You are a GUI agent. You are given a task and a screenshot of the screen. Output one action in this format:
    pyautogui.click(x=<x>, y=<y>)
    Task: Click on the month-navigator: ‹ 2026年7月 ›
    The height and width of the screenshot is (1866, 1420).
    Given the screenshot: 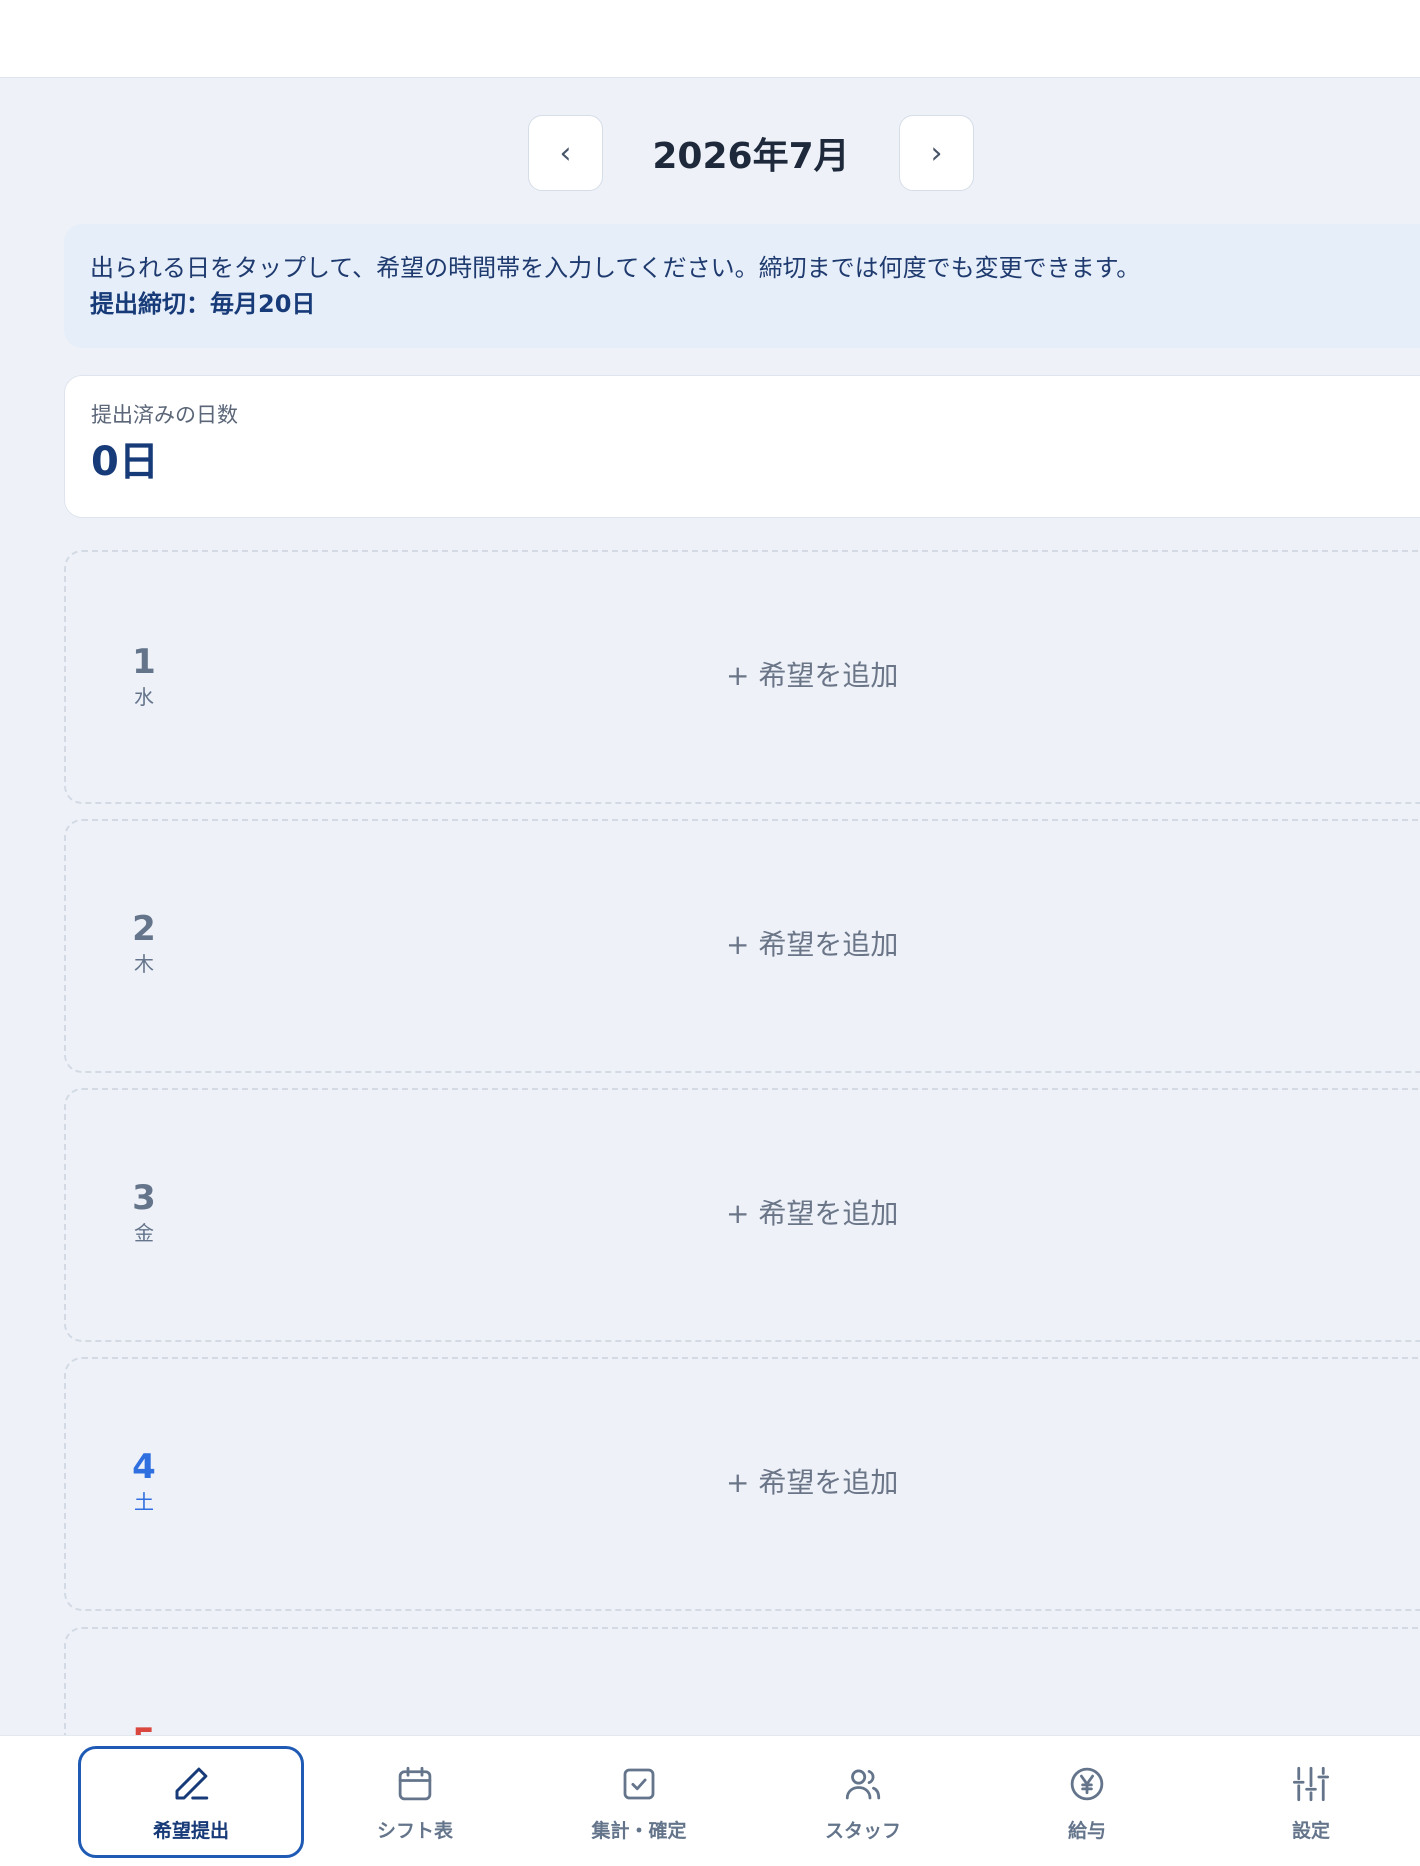 What is the action you would take?
    pyautogui.click(x=751, y=153)
    